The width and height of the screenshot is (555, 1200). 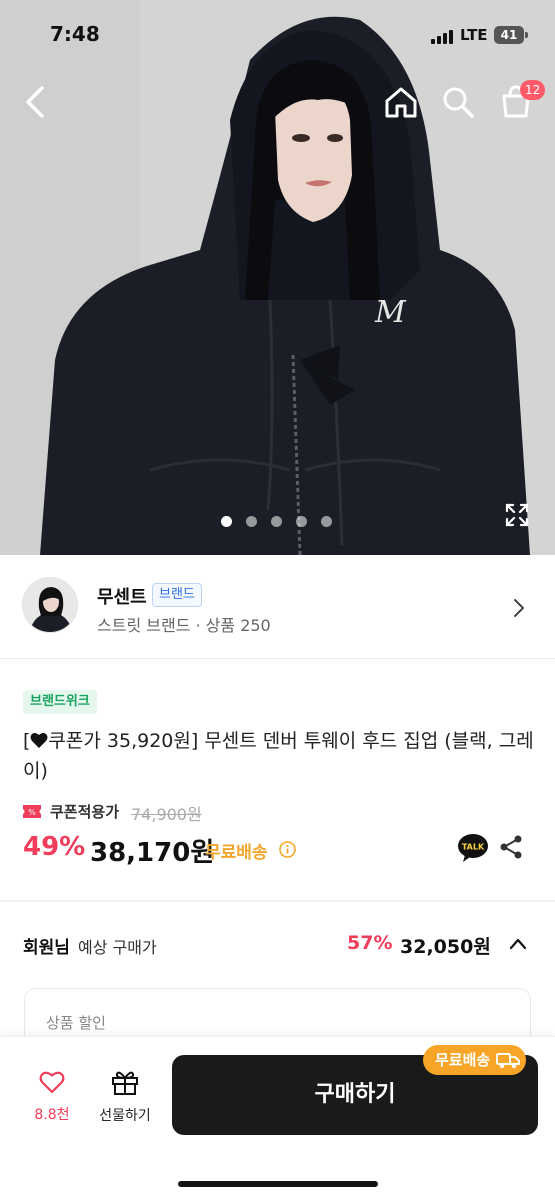 What do you see at coordinates (518, 944) in the screenshot?
I see `chevron-up-icon` at bounding box center [518, 944].